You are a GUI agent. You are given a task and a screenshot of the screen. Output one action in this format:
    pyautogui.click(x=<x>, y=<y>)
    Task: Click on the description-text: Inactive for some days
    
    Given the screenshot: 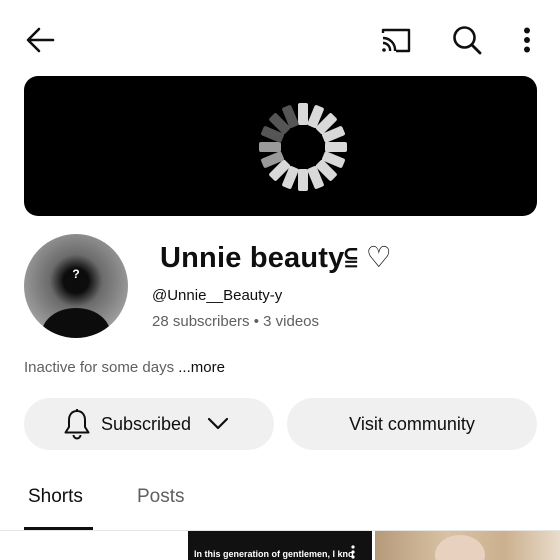 What is the action you would take?
    pyautogui.click(x=99, y=367)
    